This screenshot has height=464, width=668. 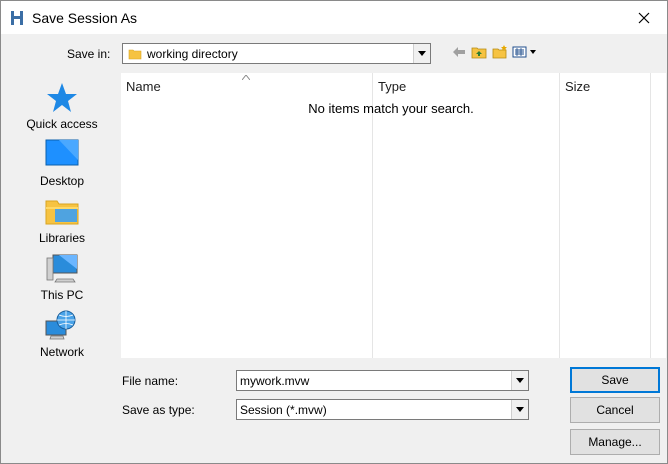 I want to click on close-button, so click(x=644, y=17).